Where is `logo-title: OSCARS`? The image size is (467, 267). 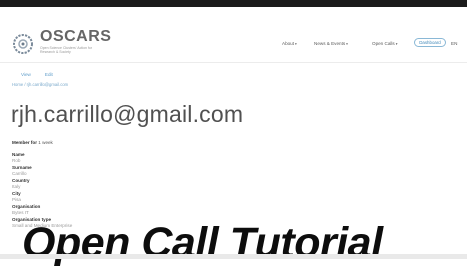 logo-title: OSCARS is located at coordinates (75, 37).